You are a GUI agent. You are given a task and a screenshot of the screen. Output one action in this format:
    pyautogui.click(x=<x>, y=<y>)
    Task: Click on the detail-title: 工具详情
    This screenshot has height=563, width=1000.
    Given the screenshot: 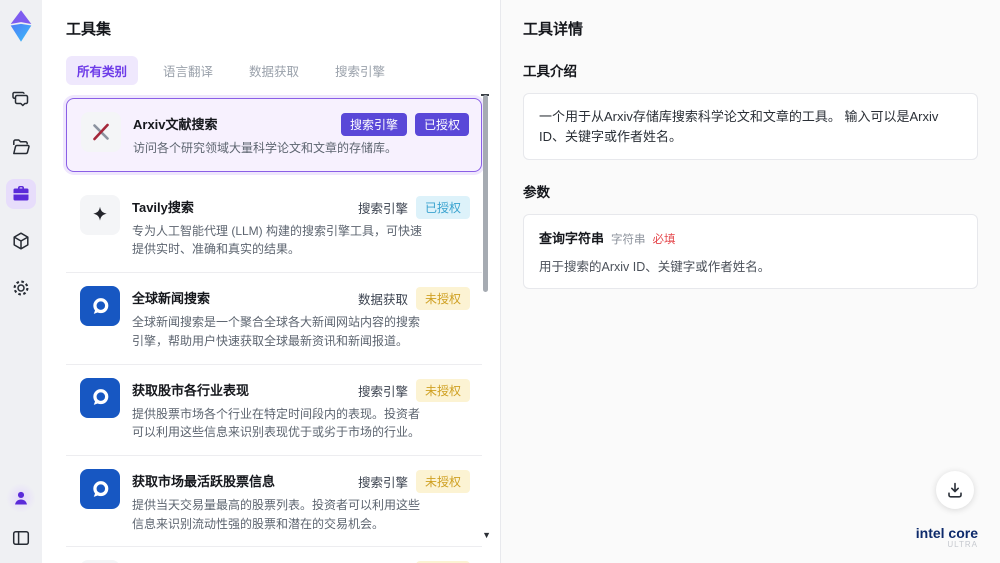 What is the action you would take?
    pyautogui.click(x=553, y=29)
    